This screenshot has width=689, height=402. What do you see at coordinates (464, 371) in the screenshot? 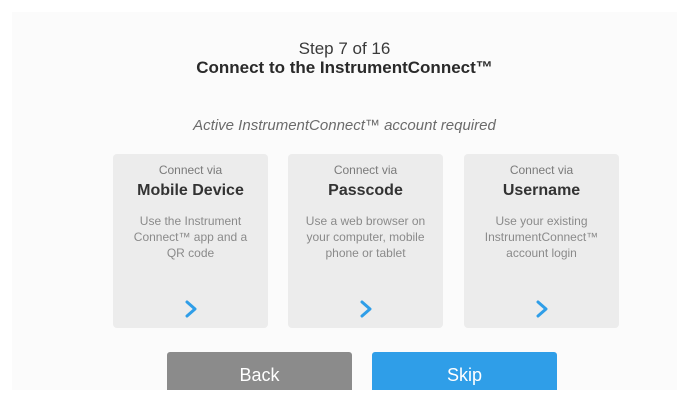
I see `skip-button: Skip` at bounding box center [464, 371].